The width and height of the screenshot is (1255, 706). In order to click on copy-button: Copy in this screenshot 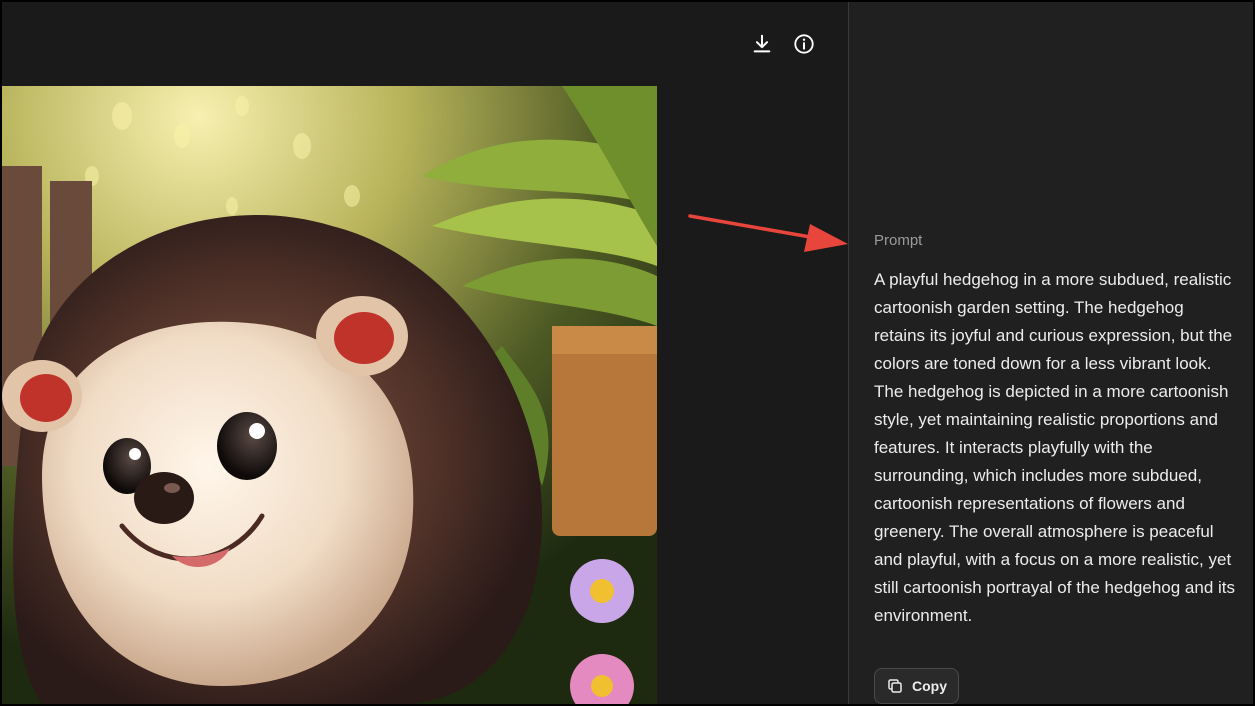, I will do `click(916, 686)`.